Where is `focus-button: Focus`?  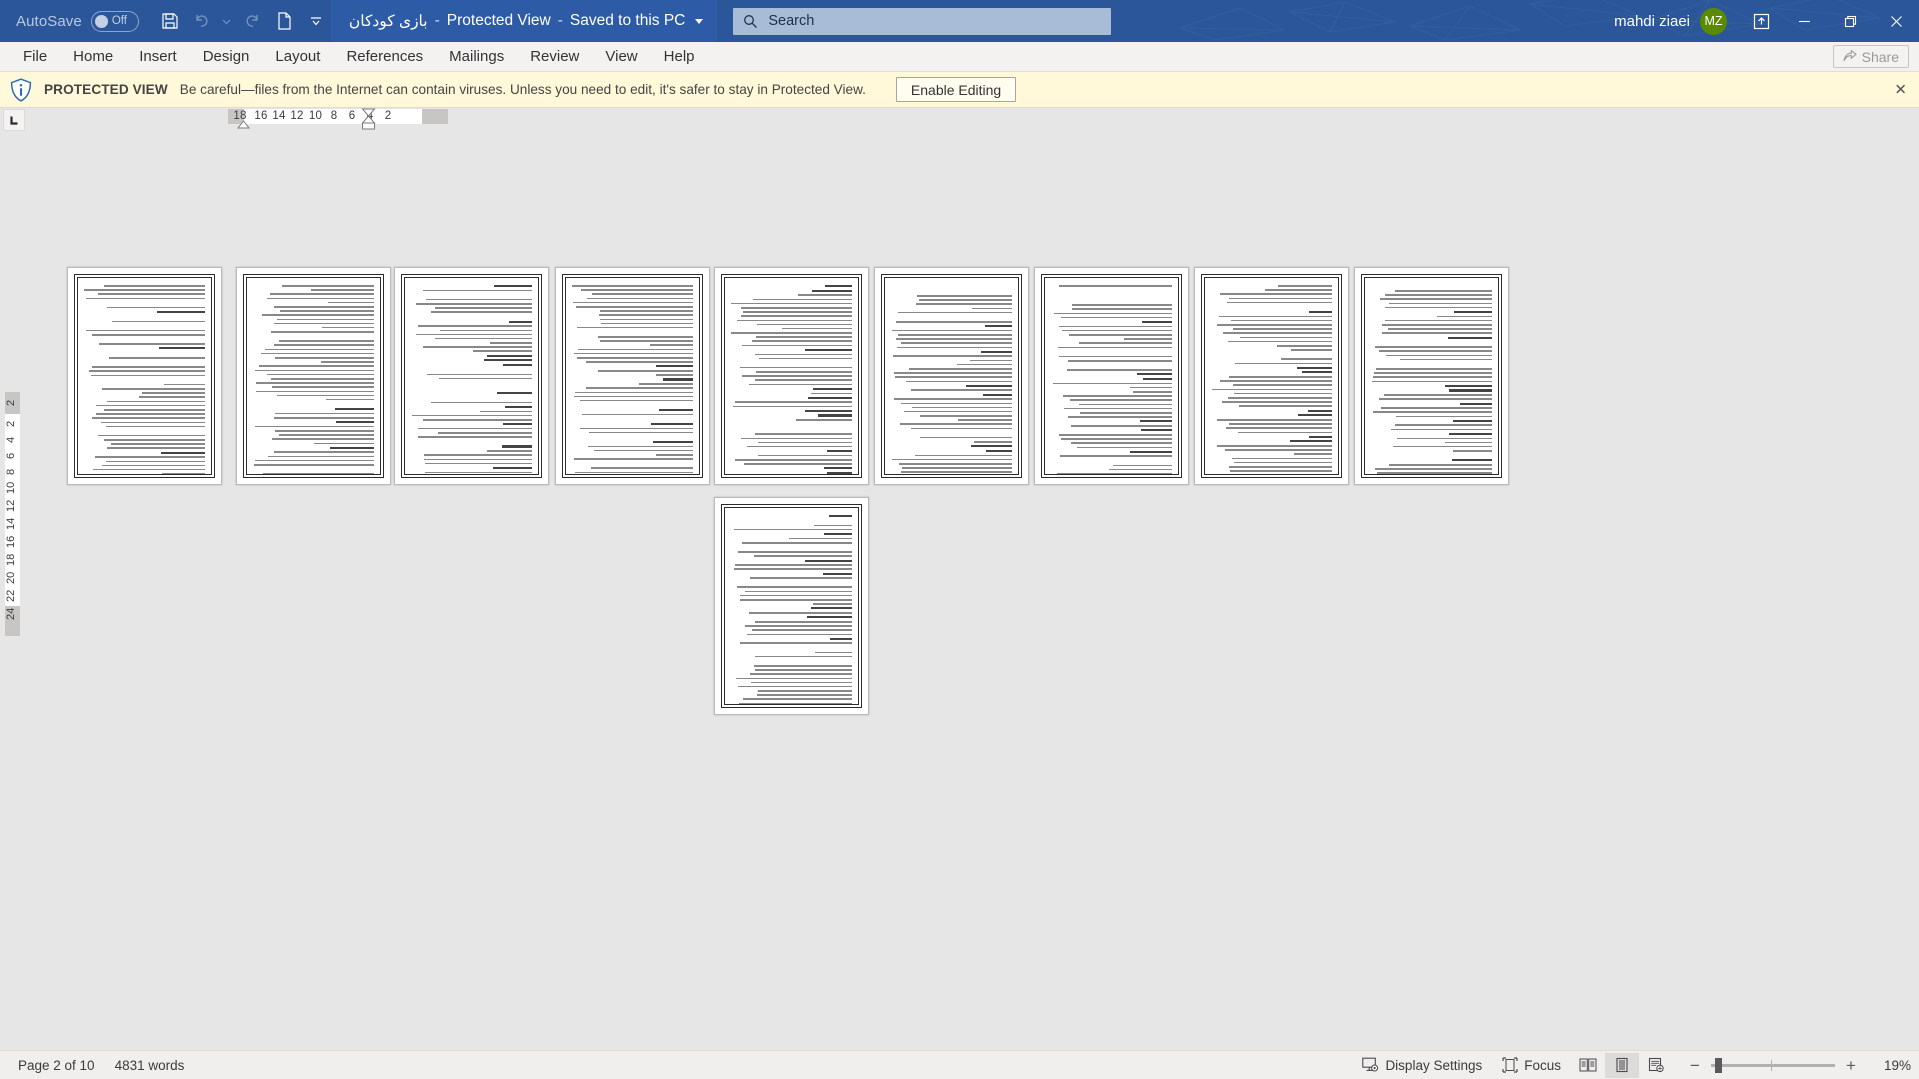
focus-button: Focus is located at coordinates (1531, 1065).